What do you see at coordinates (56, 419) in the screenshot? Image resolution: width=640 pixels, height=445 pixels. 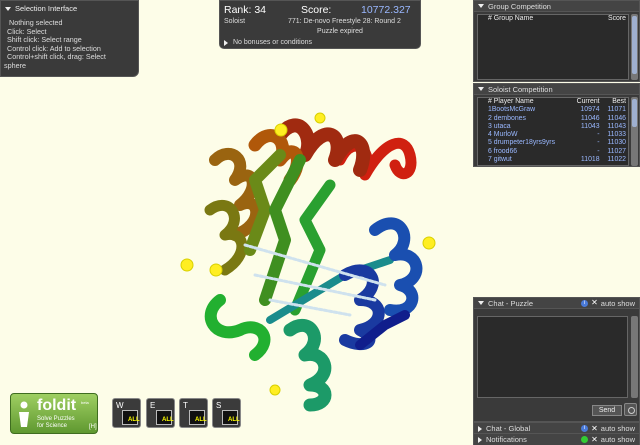 I see `logo-tagline-line: Solve Puzzles` at bounding box center [56, 419].